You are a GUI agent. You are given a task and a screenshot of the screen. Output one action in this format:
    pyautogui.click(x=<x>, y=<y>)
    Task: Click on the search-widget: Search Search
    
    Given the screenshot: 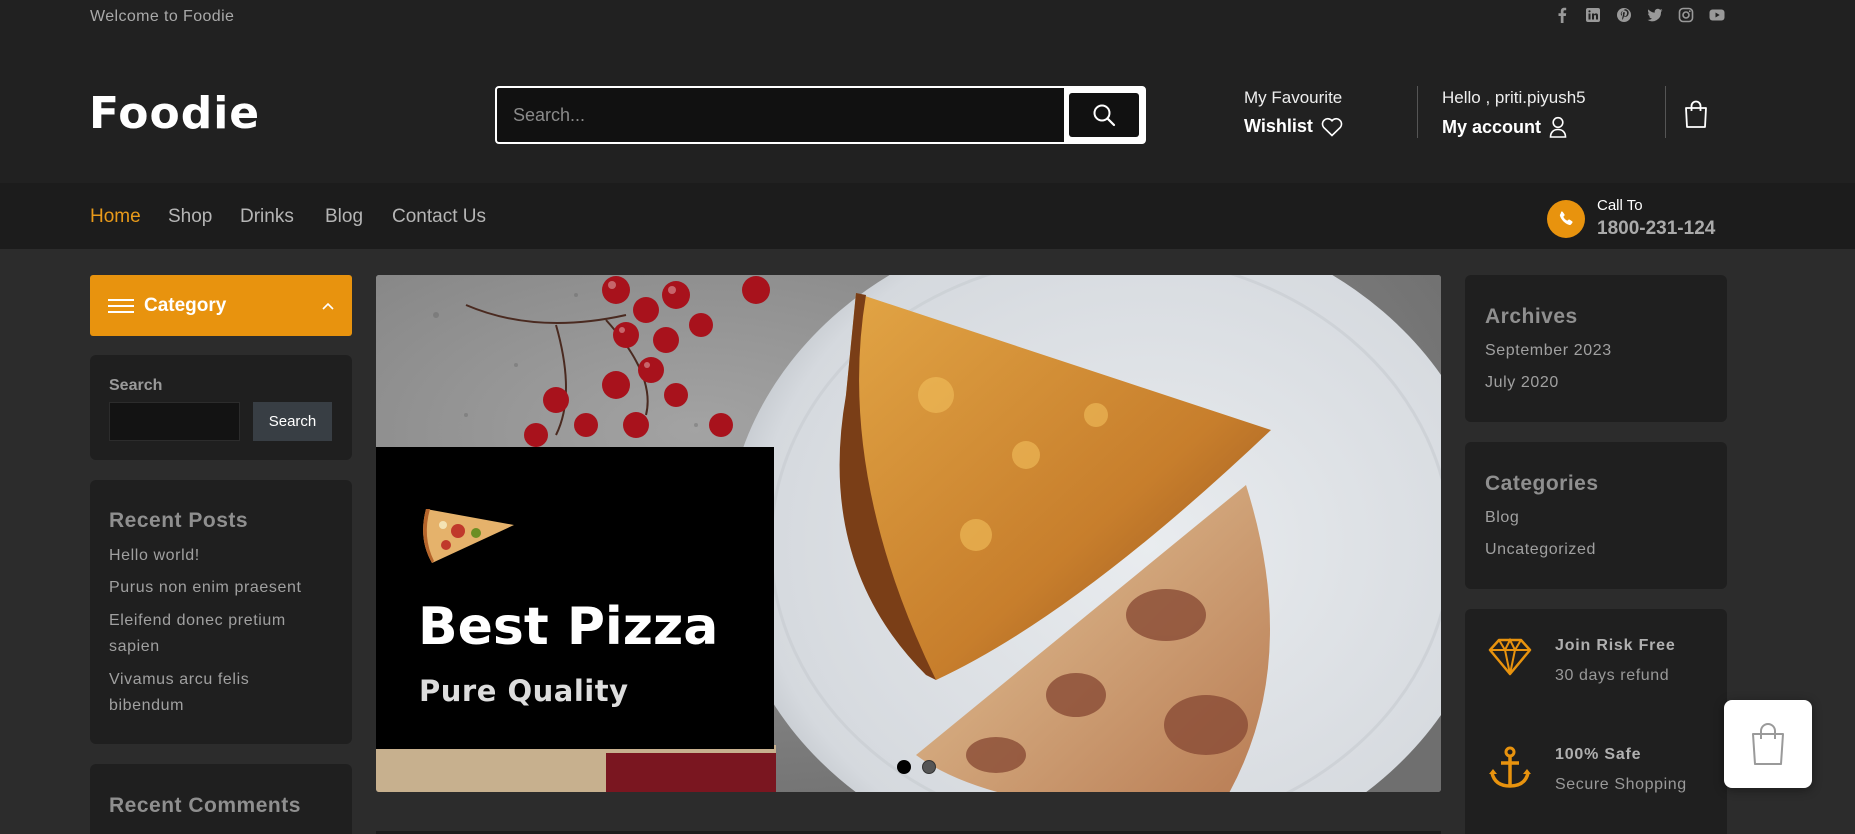 What is the action you would take?
    pyautogui.click(x=221, y=407)
    